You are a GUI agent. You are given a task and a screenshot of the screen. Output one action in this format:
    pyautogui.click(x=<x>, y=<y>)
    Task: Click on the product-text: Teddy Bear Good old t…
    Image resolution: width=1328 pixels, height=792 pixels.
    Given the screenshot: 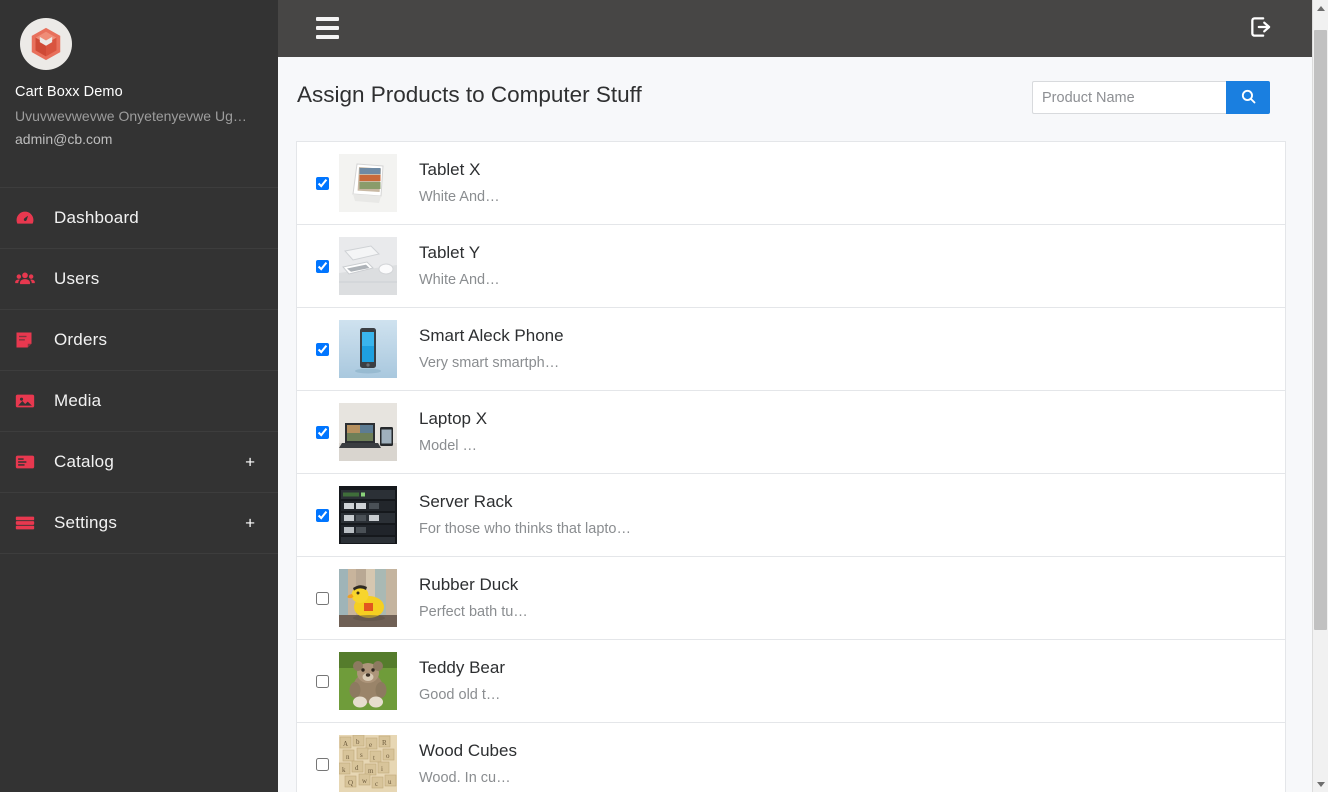 What is the action you would take?
    pyautogui.click(x=462, y=681)
    